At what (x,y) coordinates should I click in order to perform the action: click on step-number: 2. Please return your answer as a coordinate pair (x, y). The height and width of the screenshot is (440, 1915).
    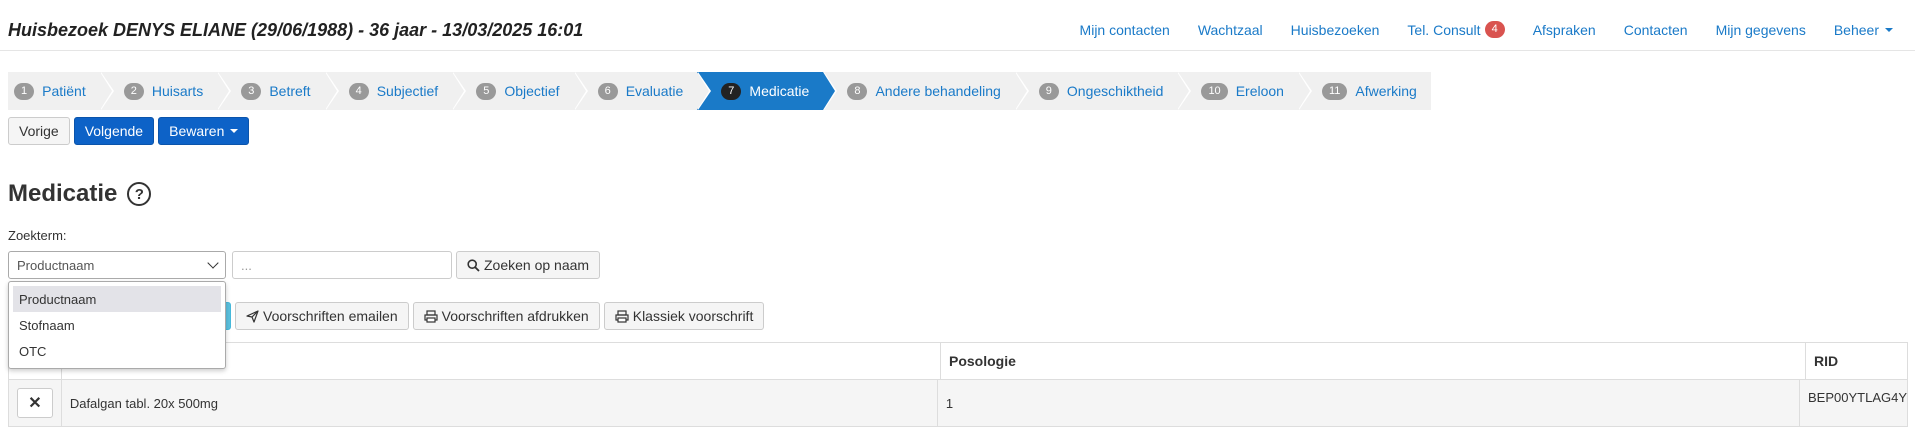
    Looking at the image, I should click on (133, 91).